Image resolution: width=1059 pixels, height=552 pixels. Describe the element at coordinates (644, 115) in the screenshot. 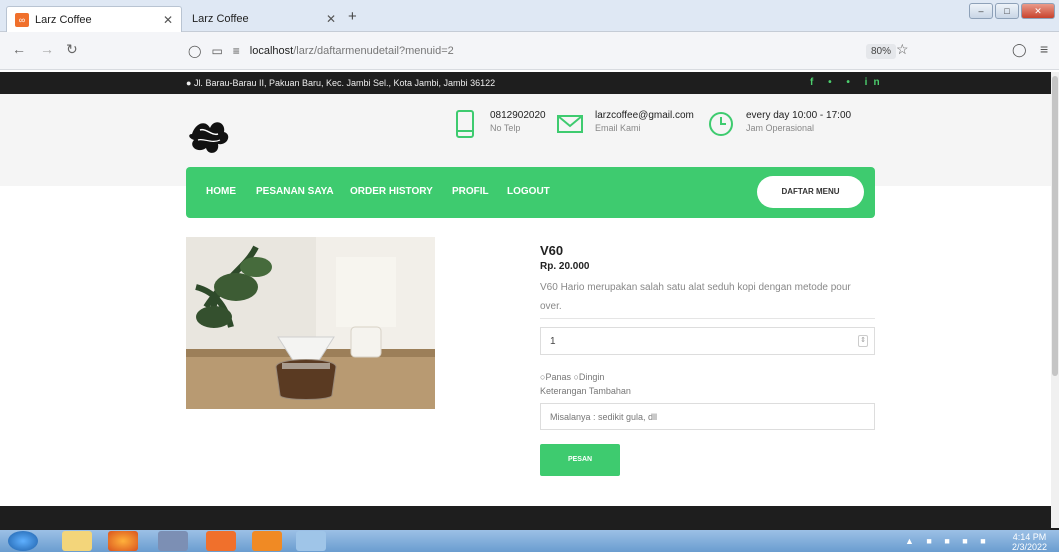

I see `email-address: larzcoffee@gmail.com` at that location.